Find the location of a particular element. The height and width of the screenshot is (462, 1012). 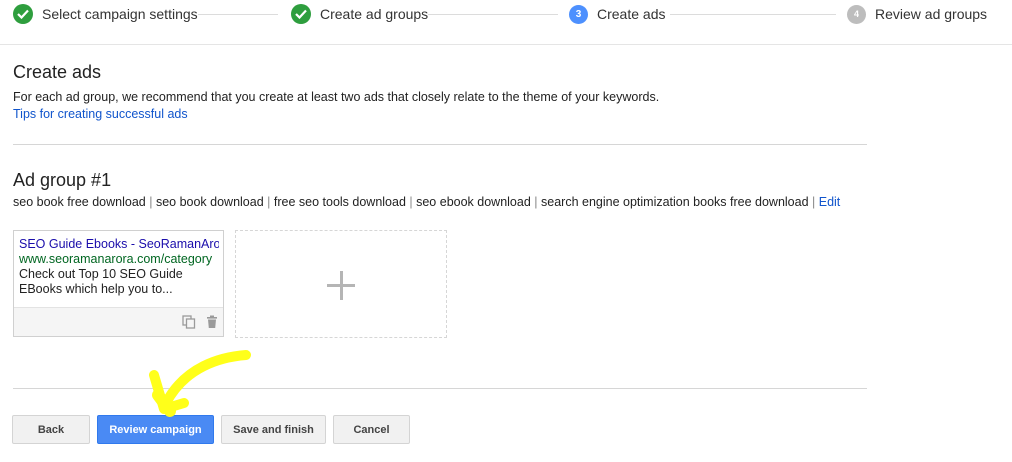

back-button: Back is located at coordinates (51, 429).